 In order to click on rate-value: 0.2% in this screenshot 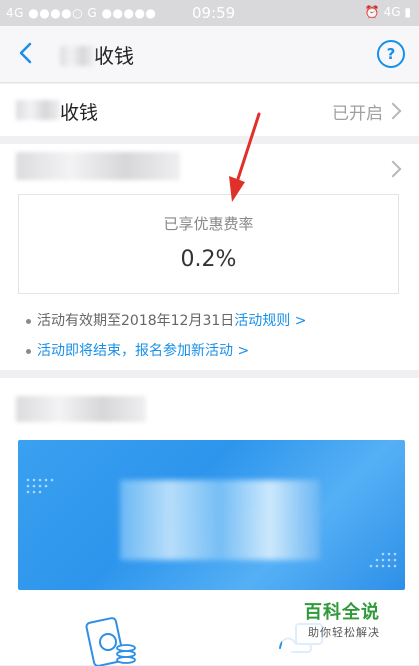, I will do `click(208, 259)`.